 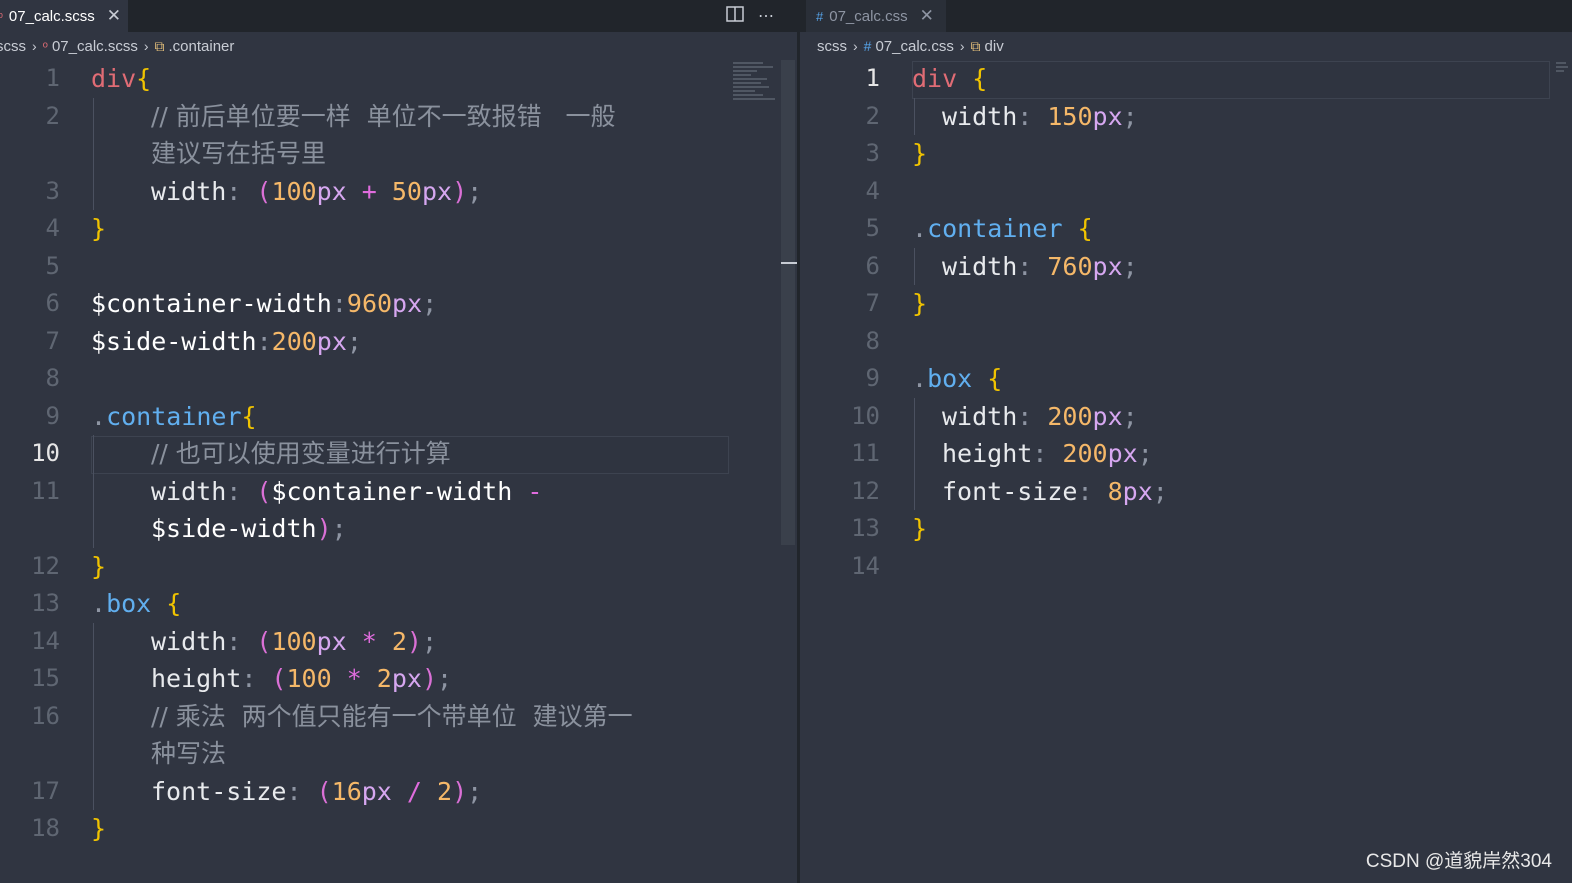 I want to click on line-number: 11, so click(x=865, y=453).